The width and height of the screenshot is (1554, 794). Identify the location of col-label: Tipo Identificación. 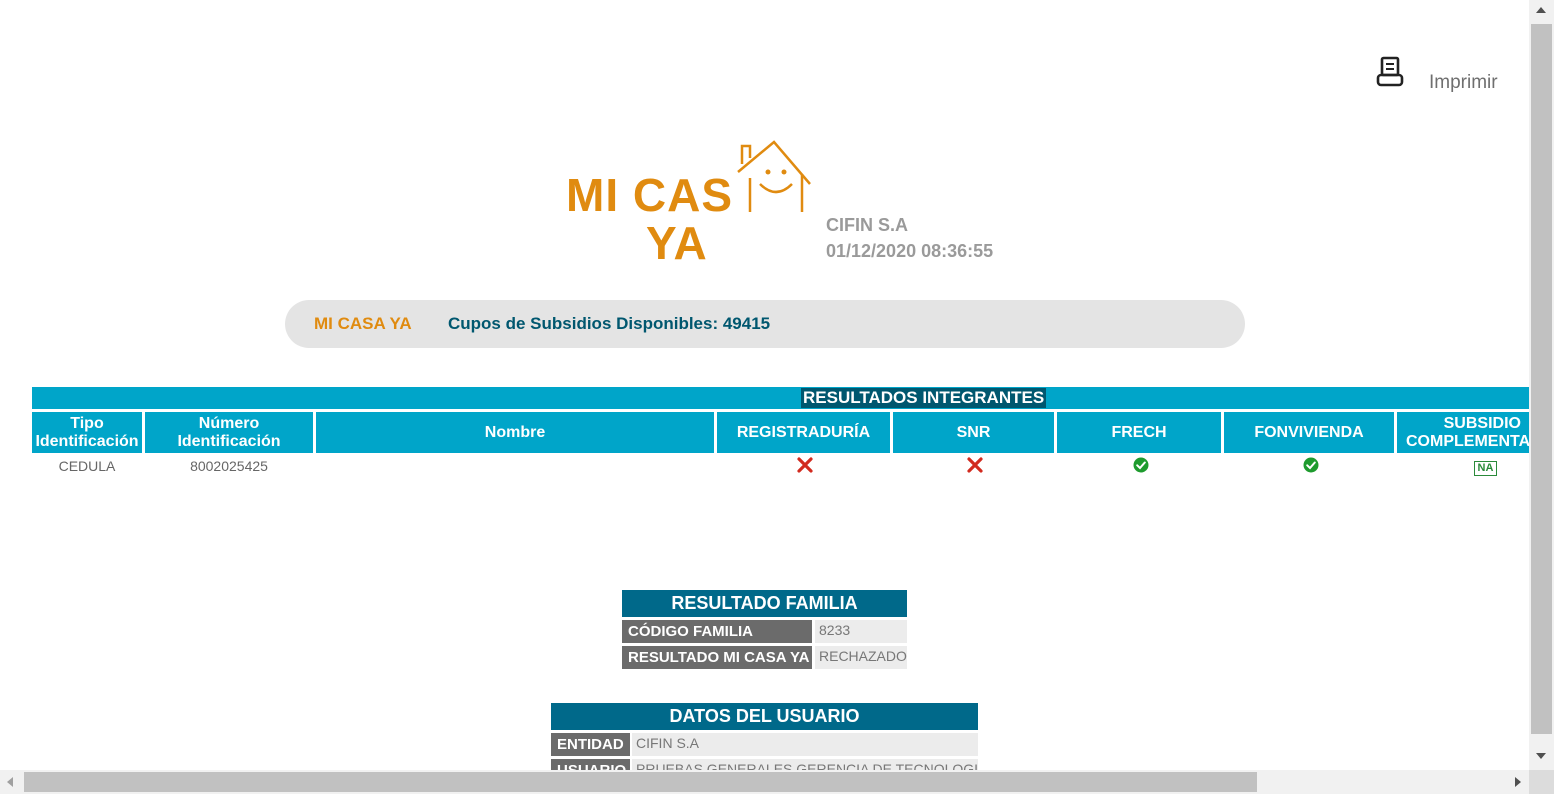
(87, 432).